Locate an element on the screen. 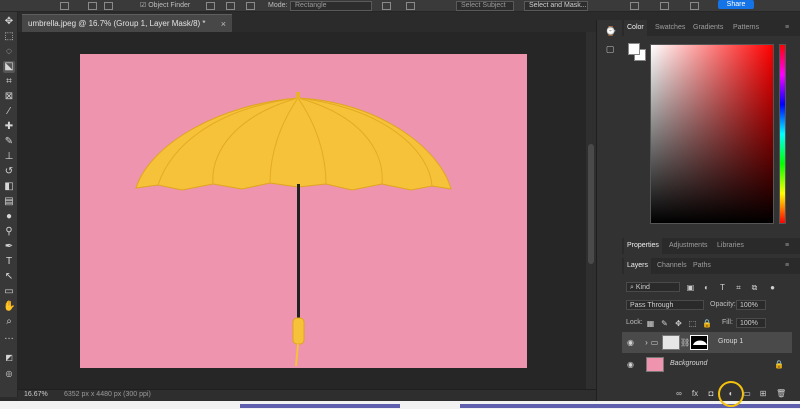  history-brush-tool-icon: ↺ is located at coordinates (9, 172).